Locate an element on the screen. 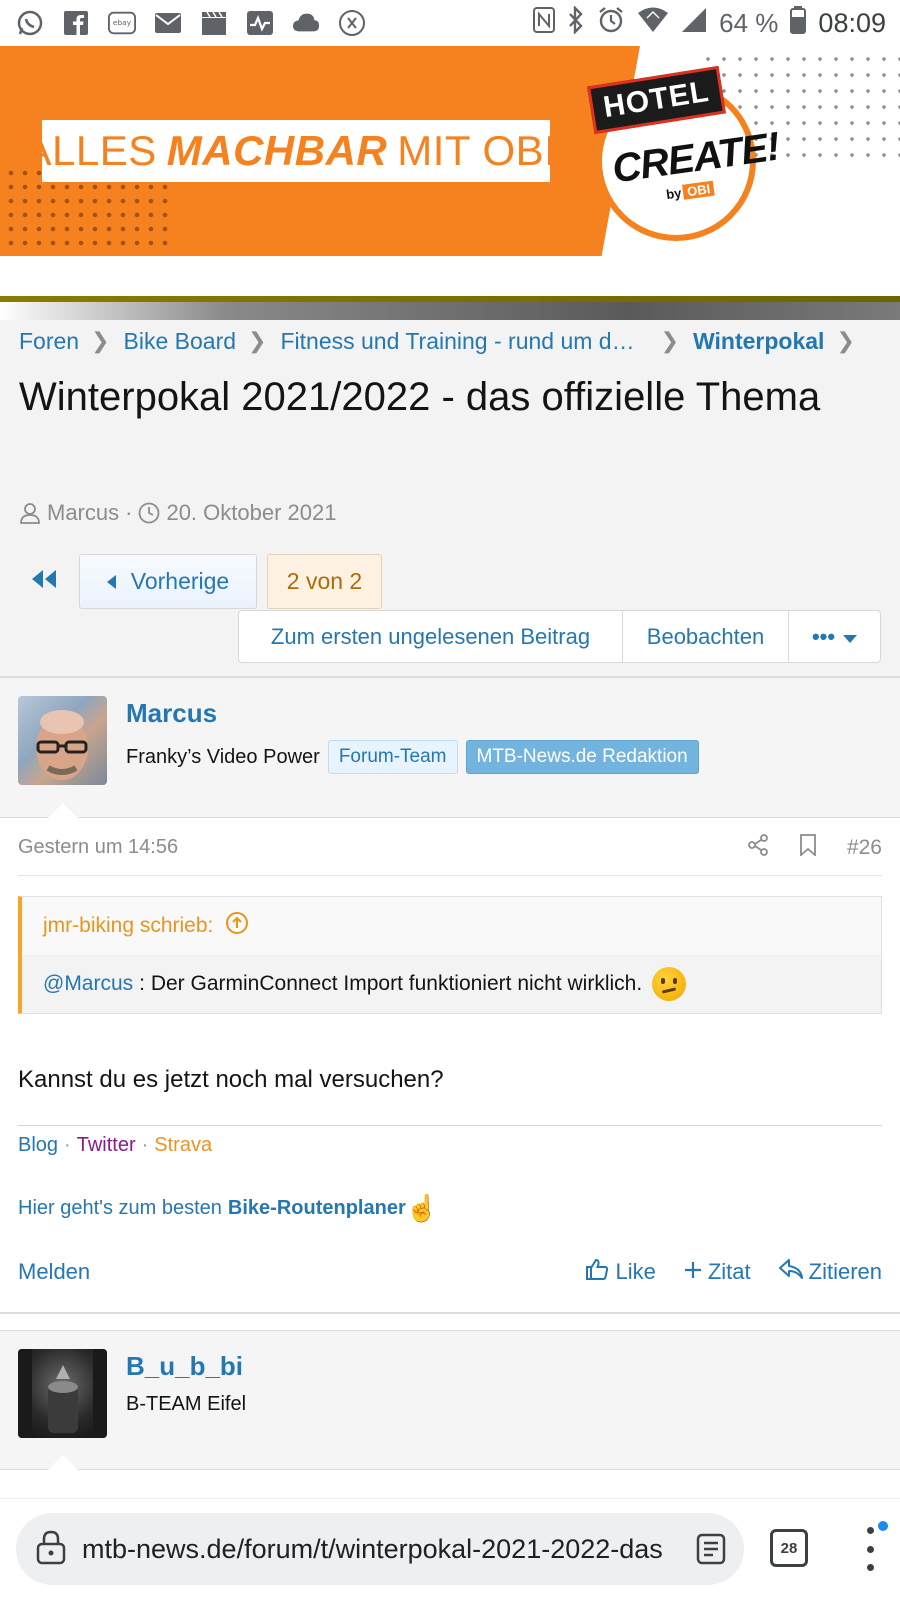  double-chevron-left-icon is located at coordinates (44, 581).